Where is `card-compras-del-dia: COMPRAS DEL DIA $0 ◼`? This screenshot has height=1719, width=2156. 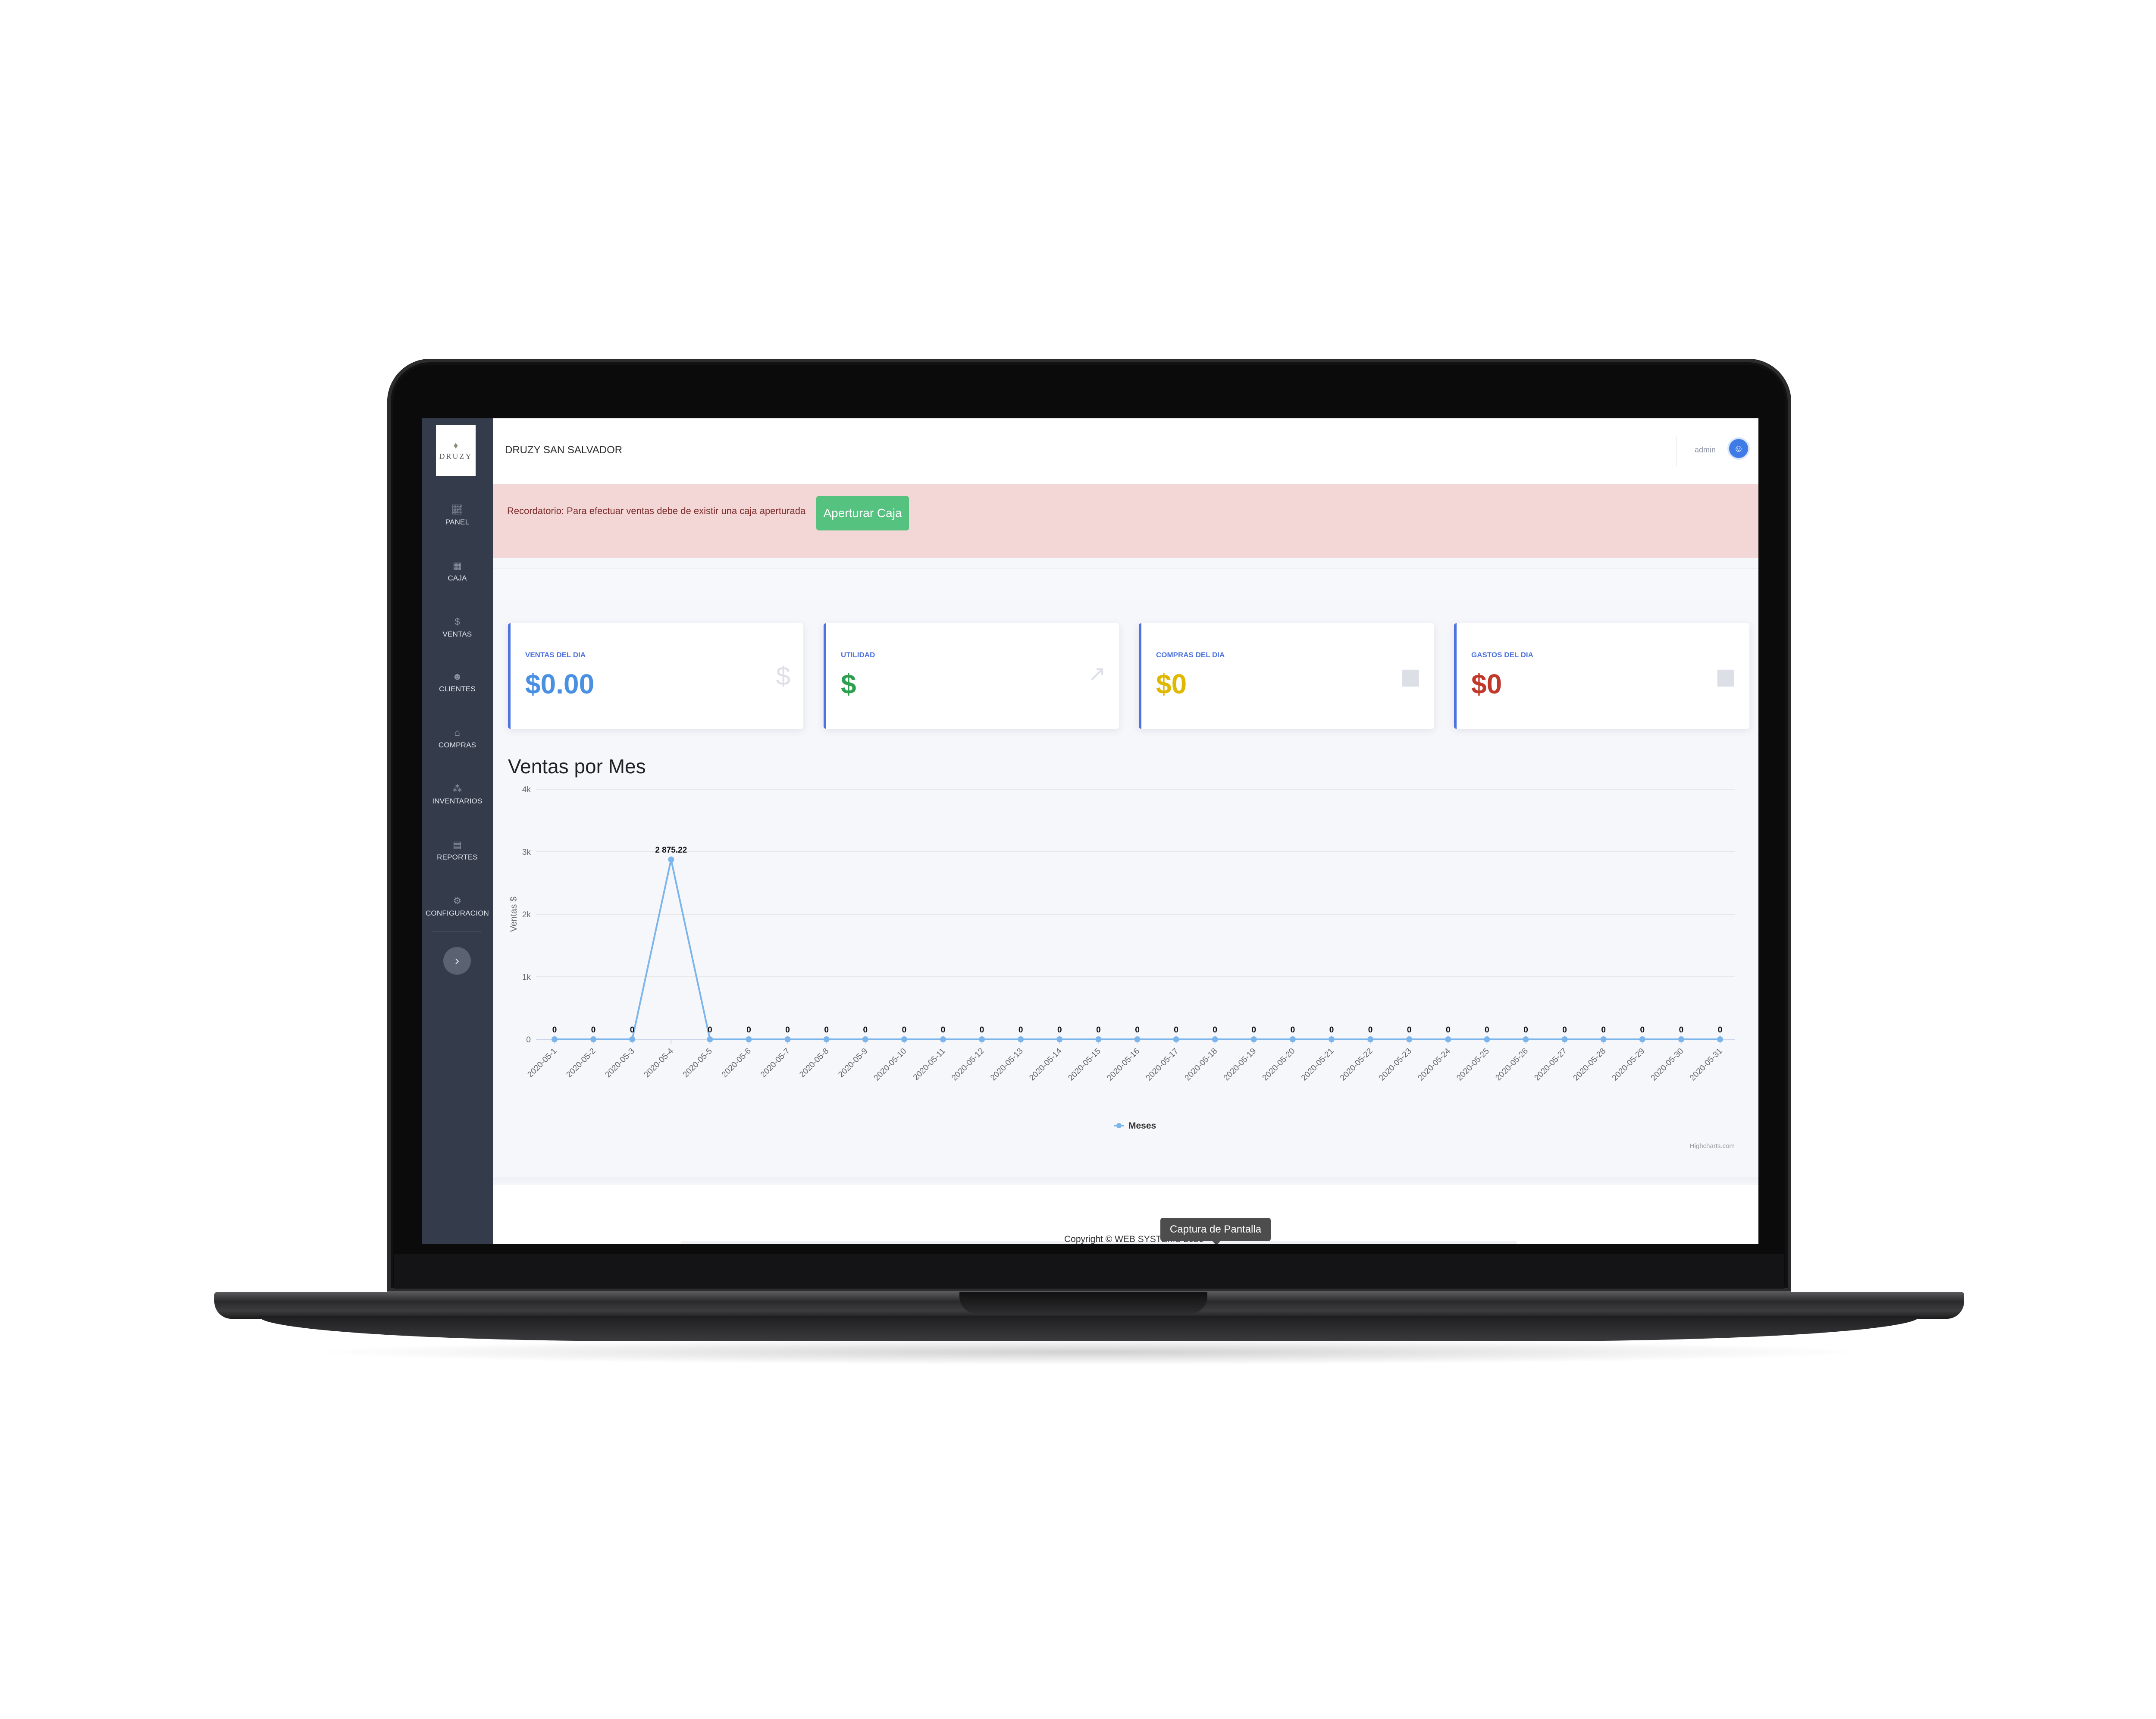
card-compras-del-dia: COMPRAS DEL DIA $0 ◼ is located at coordinates (1286, 676).